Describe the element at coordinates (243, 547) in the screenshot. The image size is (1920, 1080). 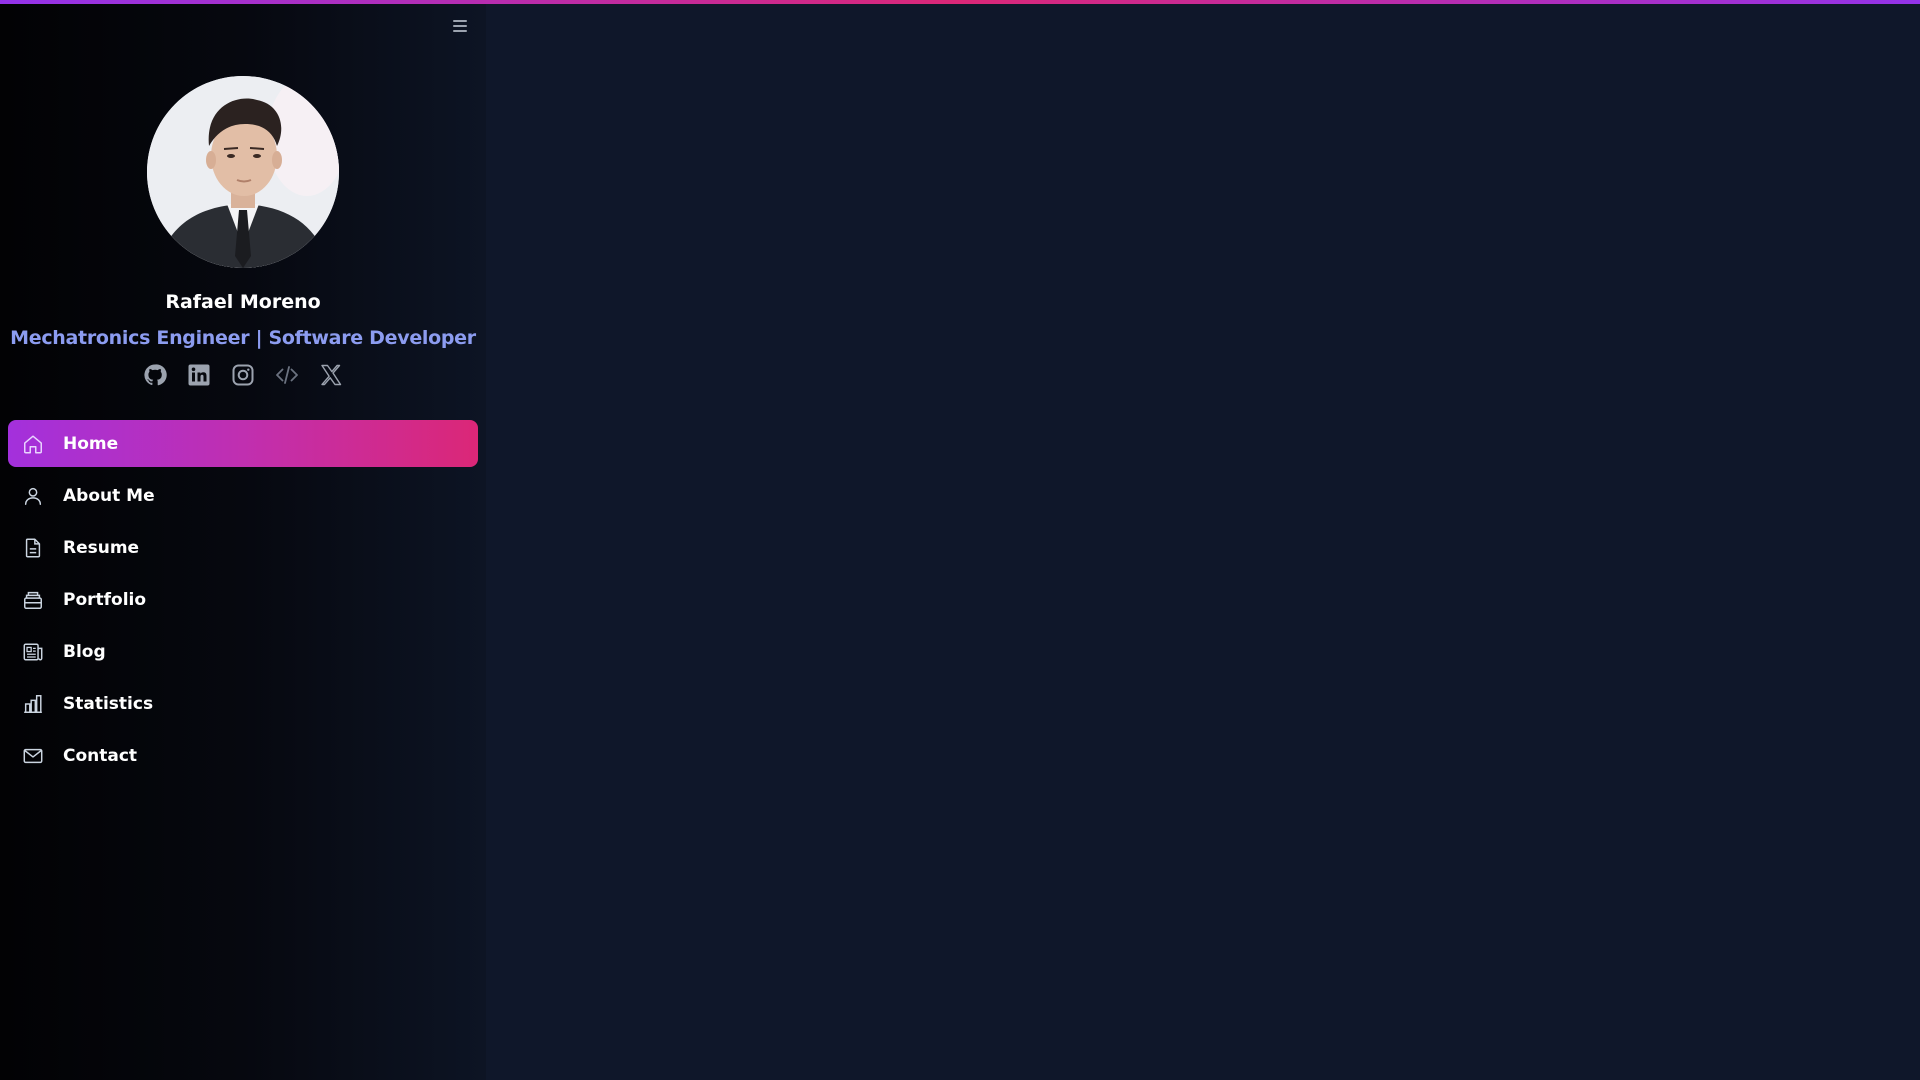
I see `nav-item-resume: Resume` at that location.